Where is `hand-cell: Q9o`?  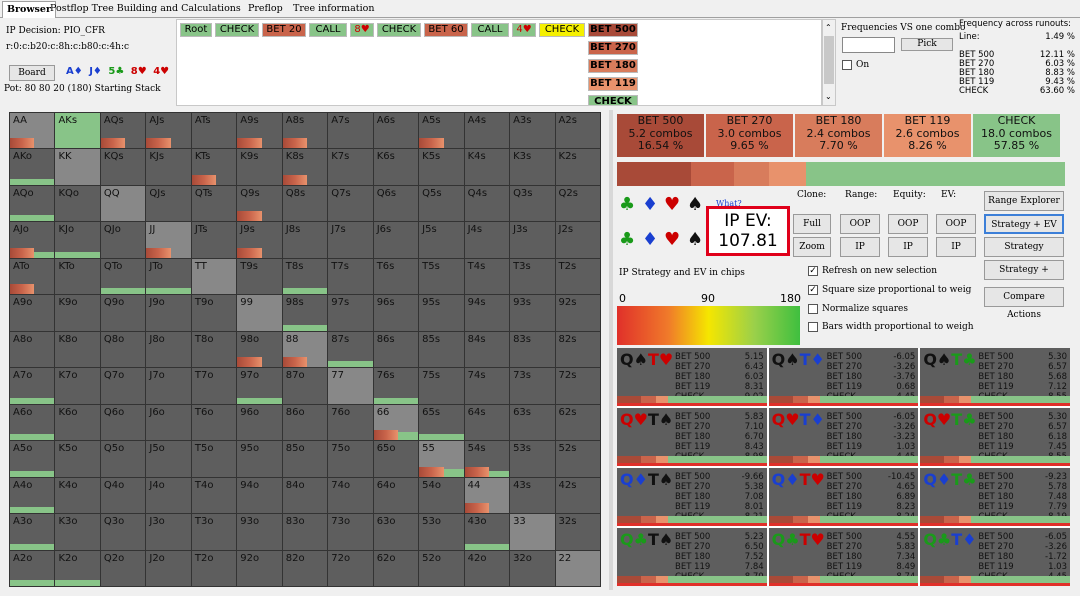
hand-cell: Q9o is located at coordinates (123, 313).